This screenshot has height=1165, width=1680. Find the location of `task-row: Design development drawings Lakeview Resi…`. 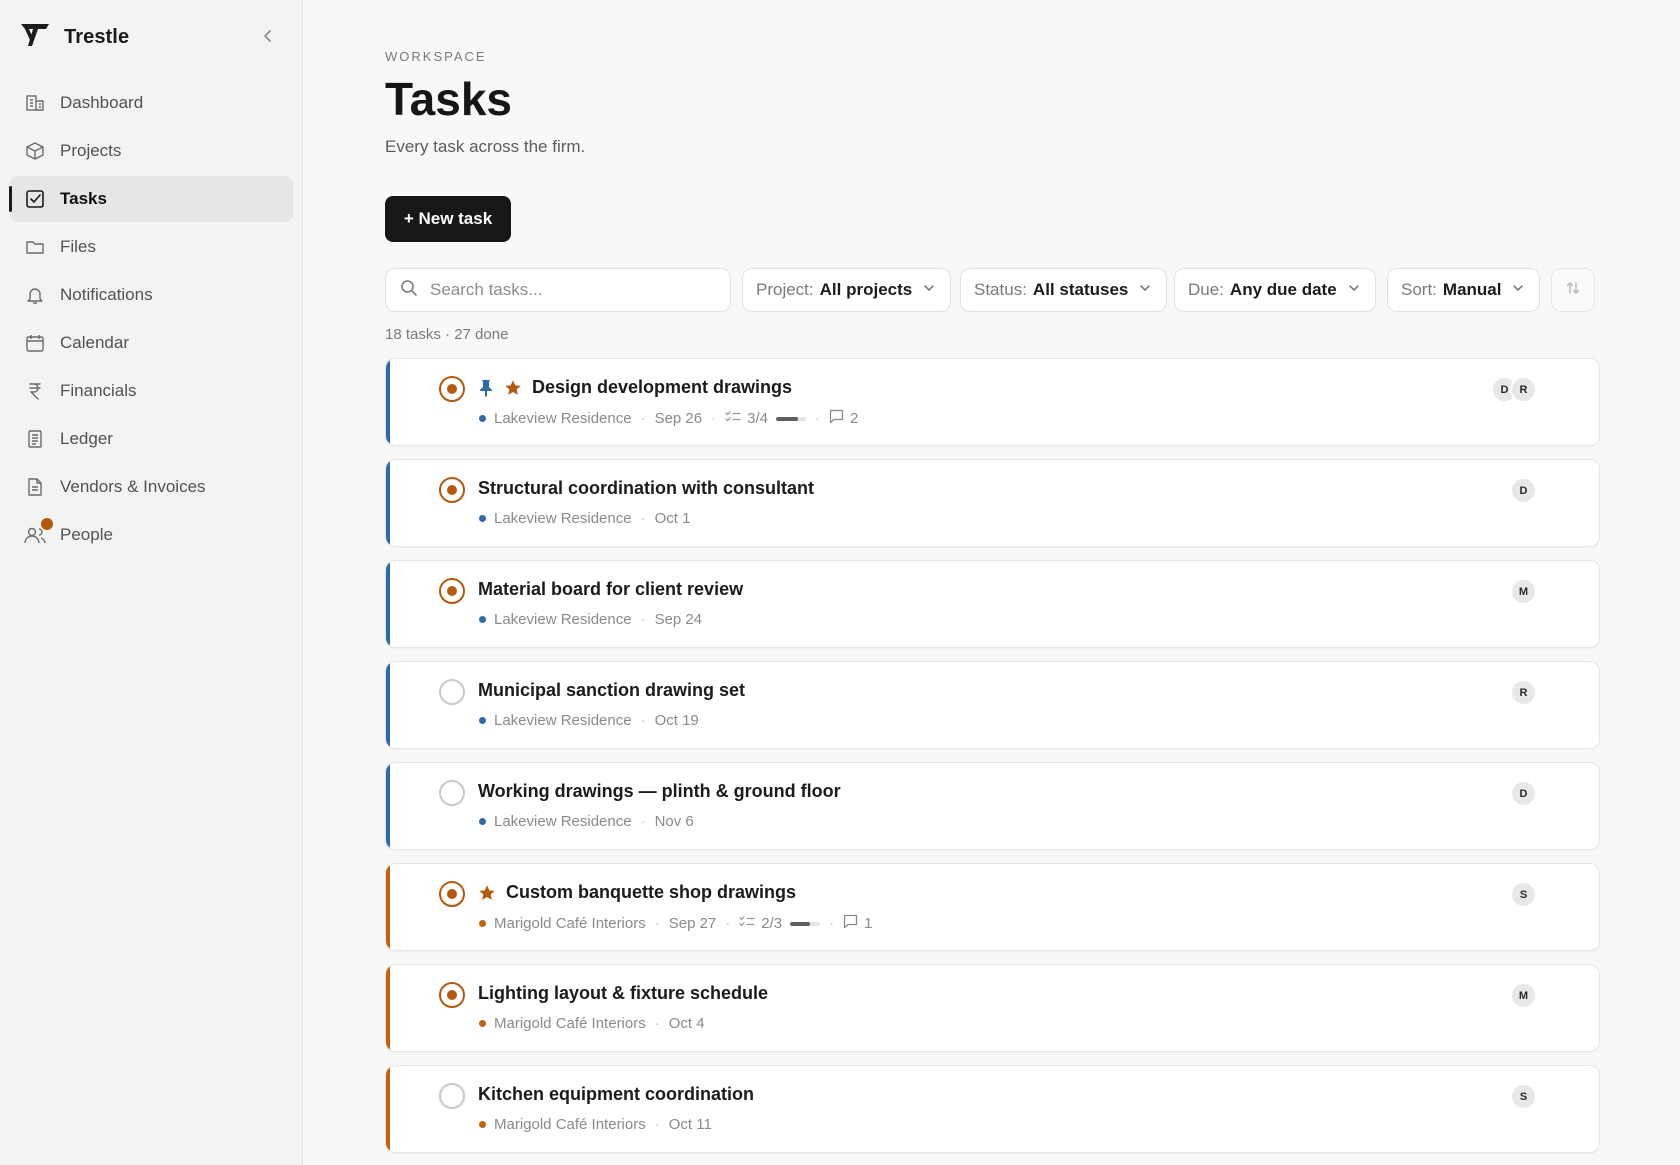

task-row: Design development drawings Lakeview Resi… is located at coordinates (992, 402).